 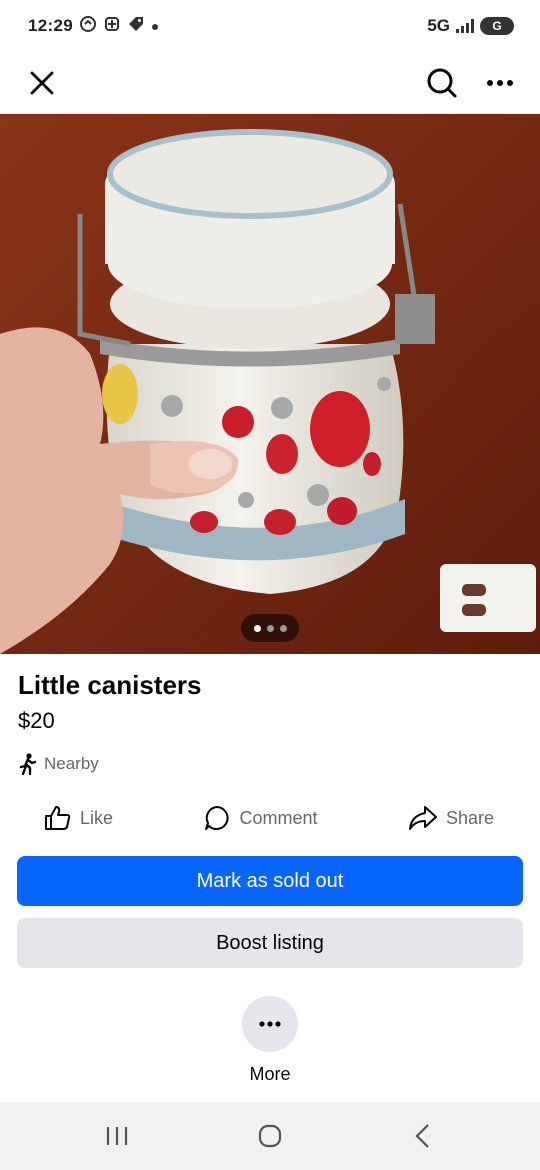 I want to click on location-row: Nearby, so click(x=58, y=764).